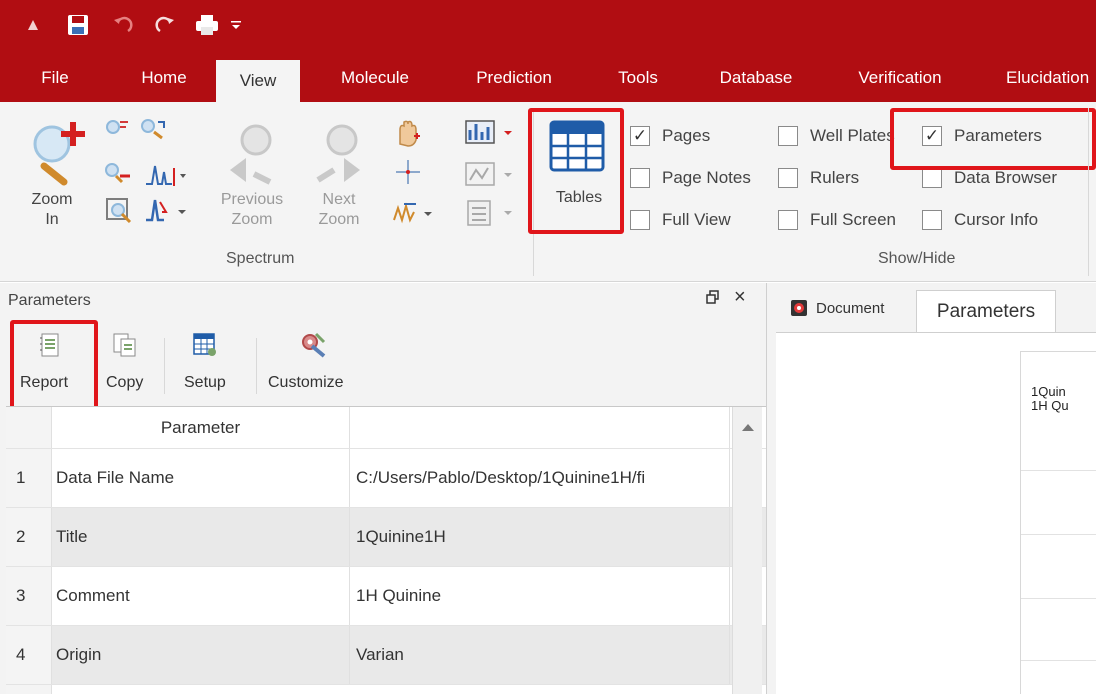  I want to click on row-number: 2, so click(29, 537).